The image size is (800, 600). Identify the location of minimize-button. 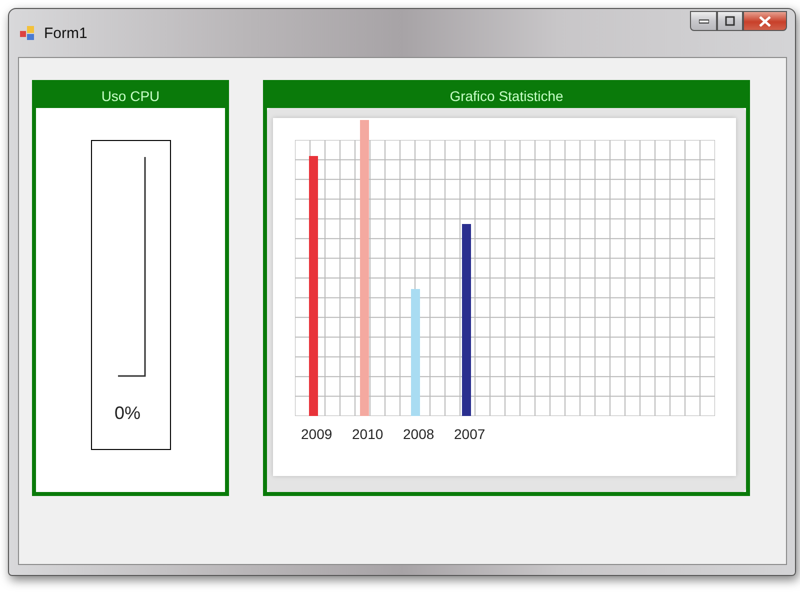
(703, 21).